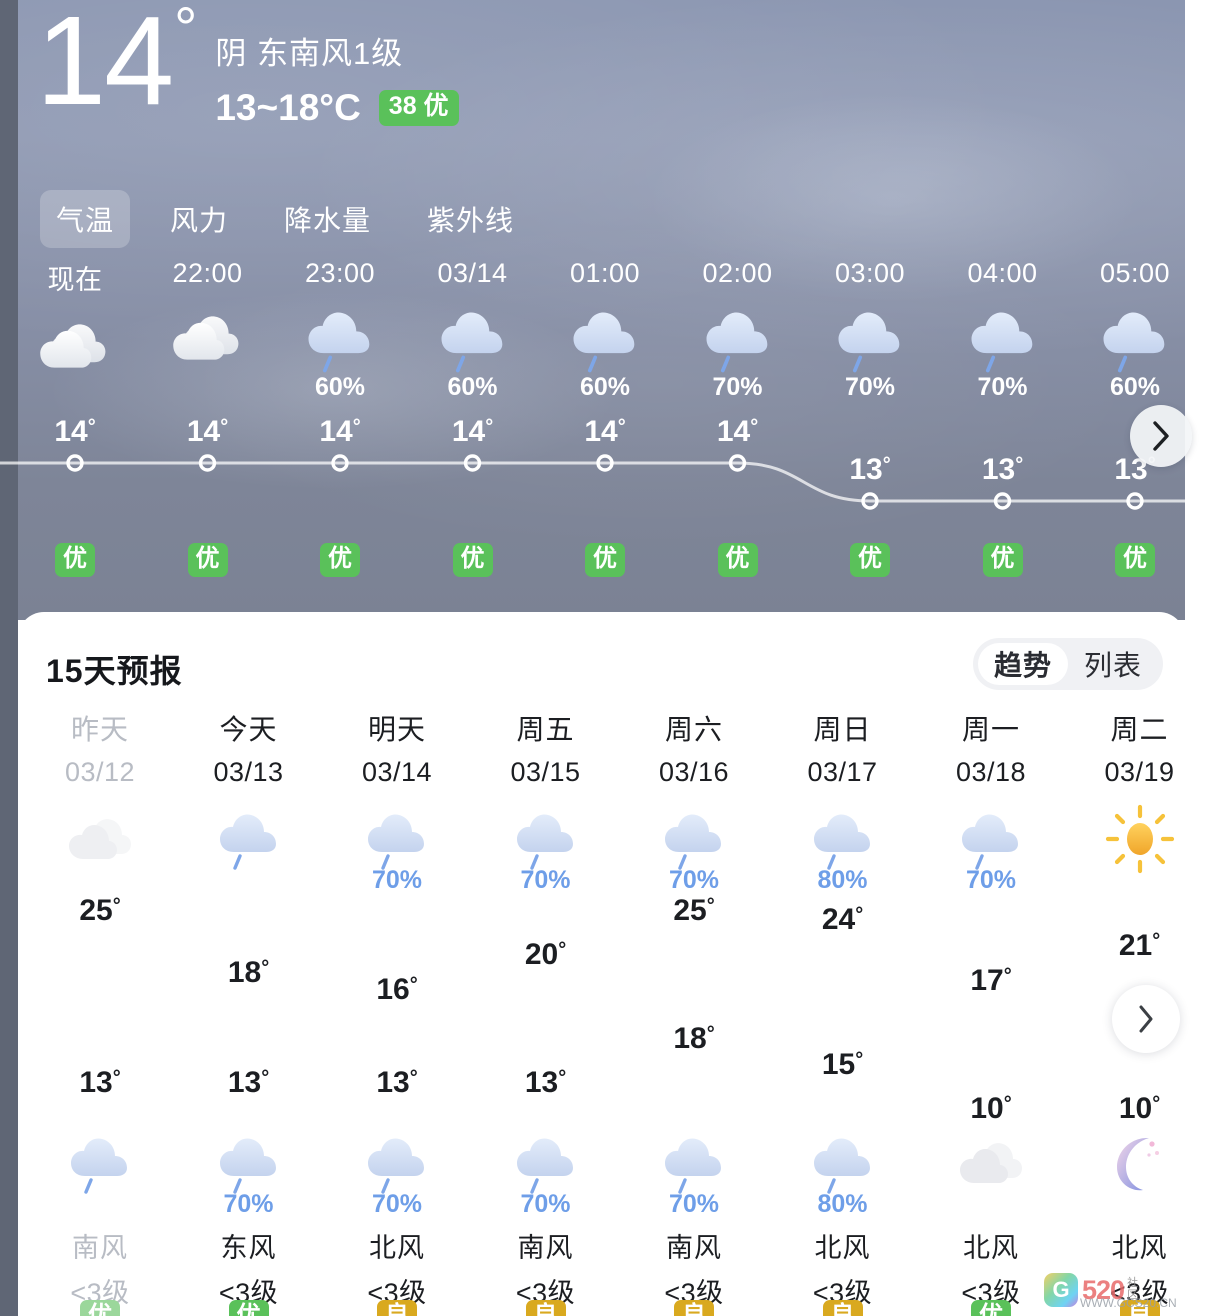 This screenshot has width=1212, height=1316. I want to click on hourly-time: 现在, so click(75, 280).